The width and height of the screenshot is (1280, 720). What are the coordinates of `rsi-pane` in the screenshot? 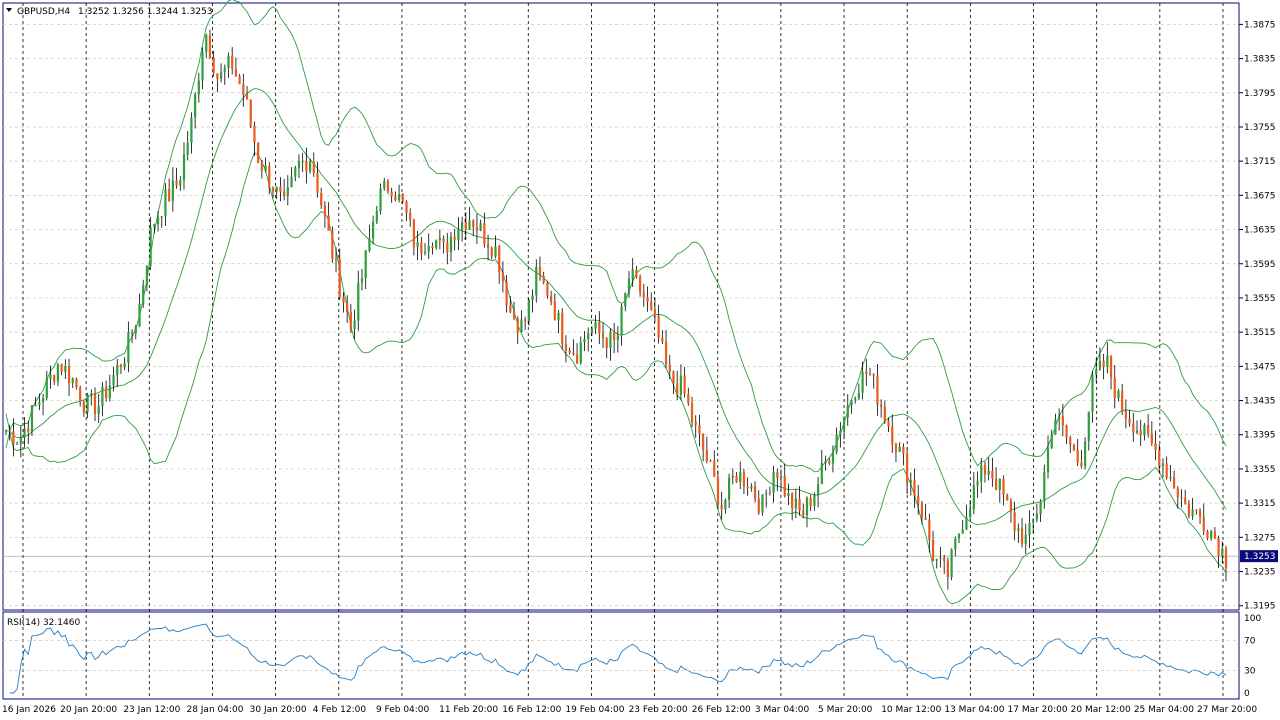 It's located at (621, 655).